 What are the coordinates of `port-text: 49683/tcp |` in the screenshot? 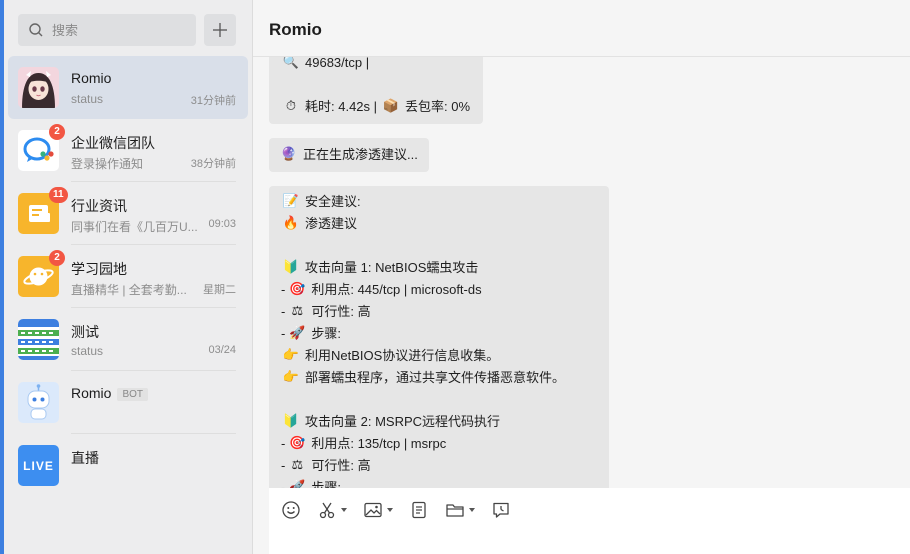 It's located at (337, 63).